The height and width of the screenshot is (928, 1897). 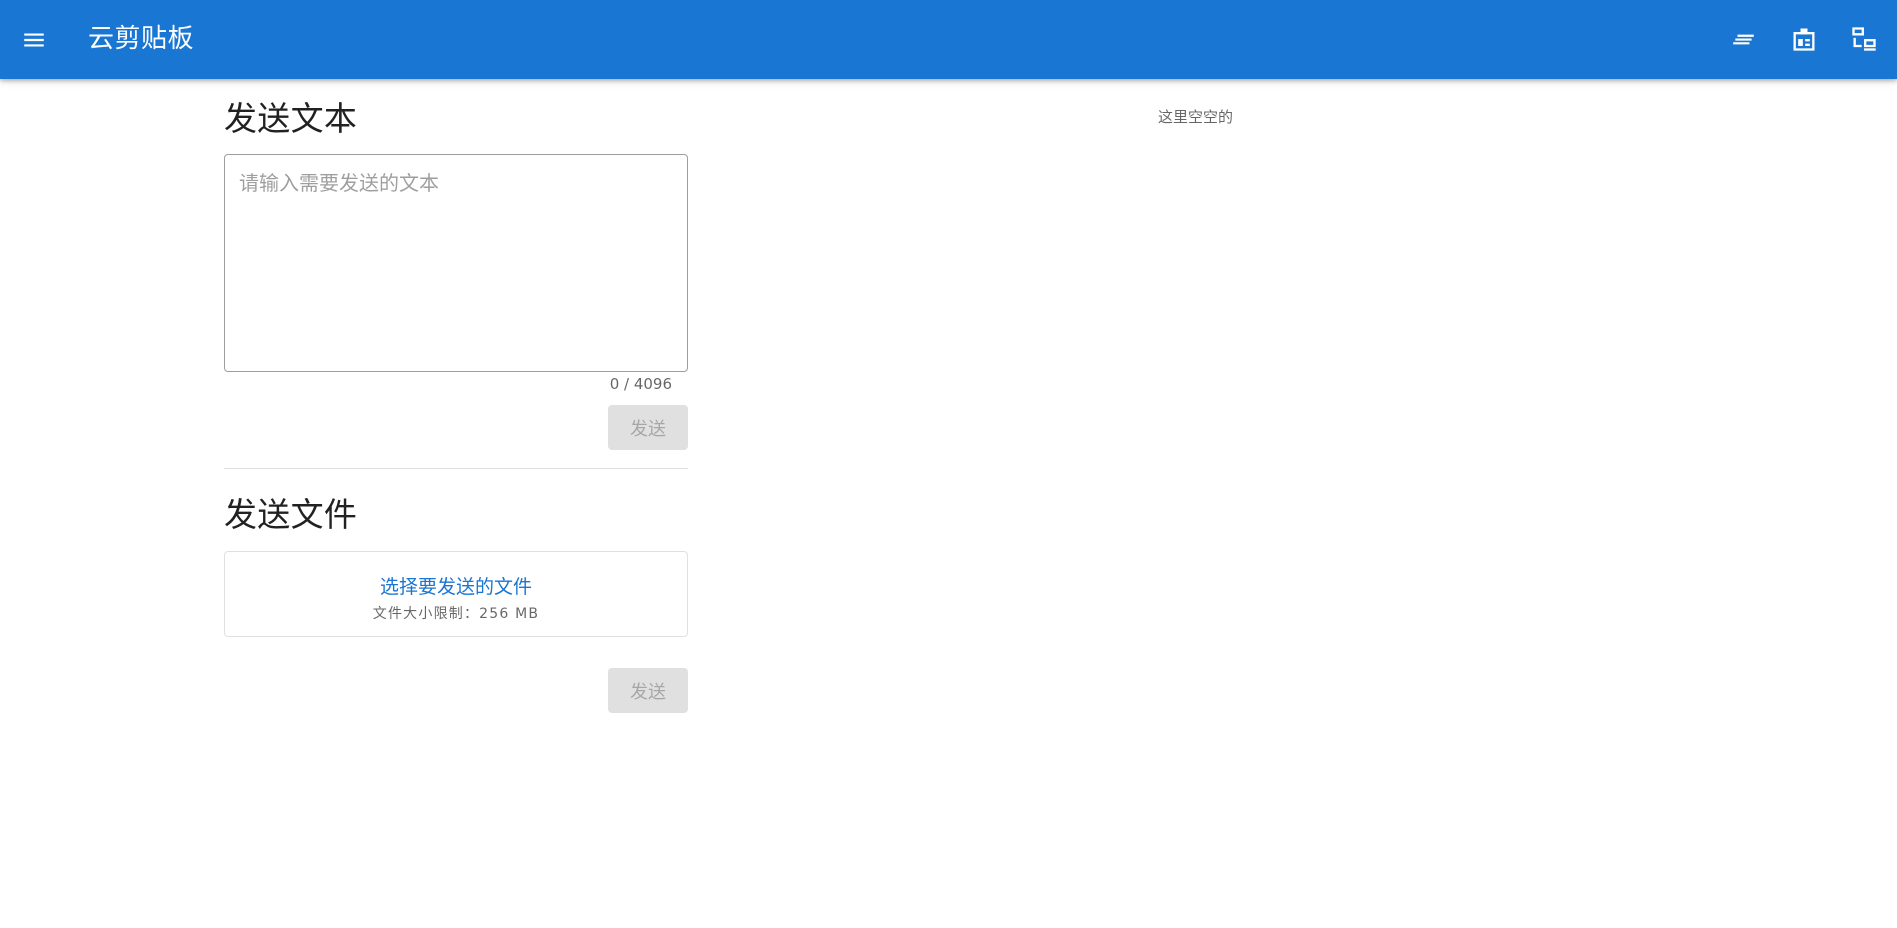 I want to click on text-input, so click(x=456, y=263).